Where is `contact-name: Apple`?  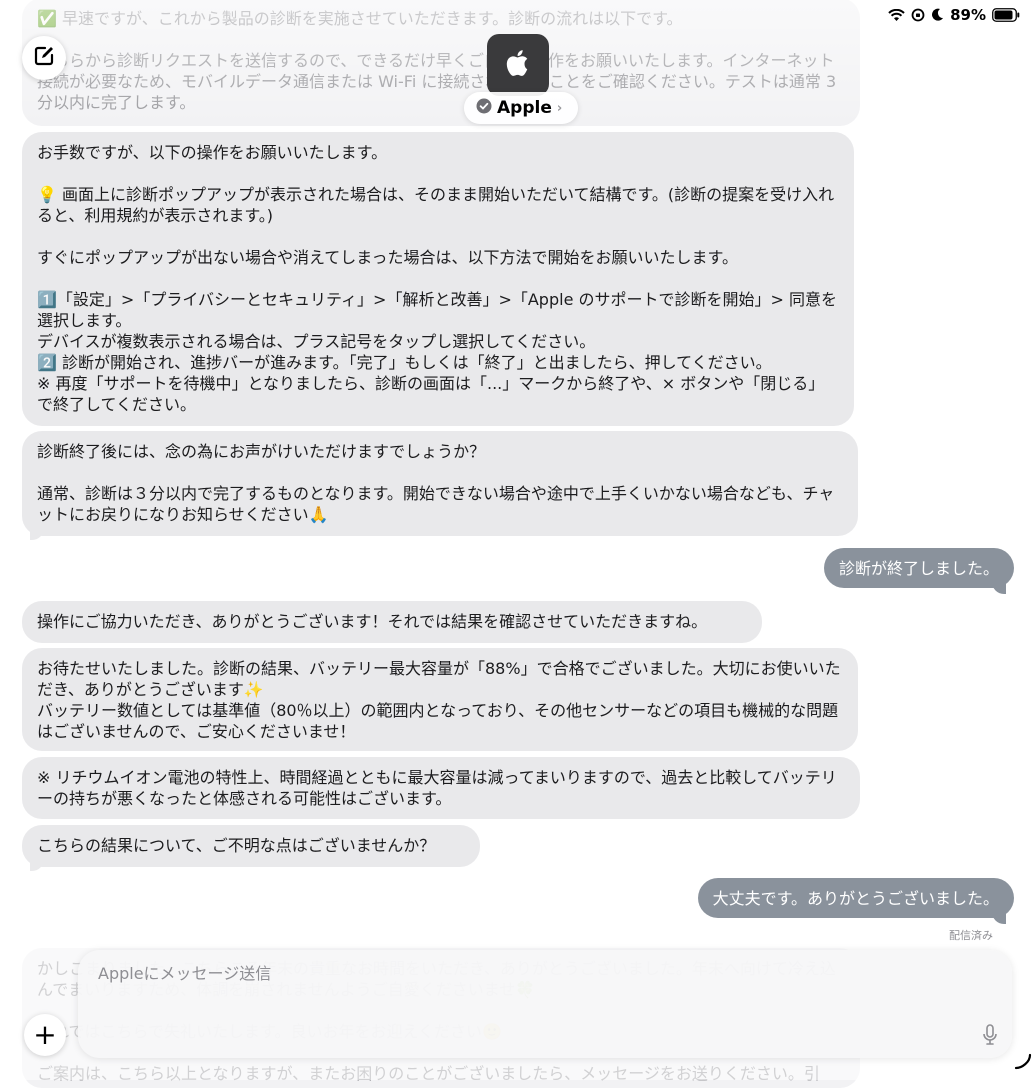
contact-name: Apple is located at coordinates (524, 108).